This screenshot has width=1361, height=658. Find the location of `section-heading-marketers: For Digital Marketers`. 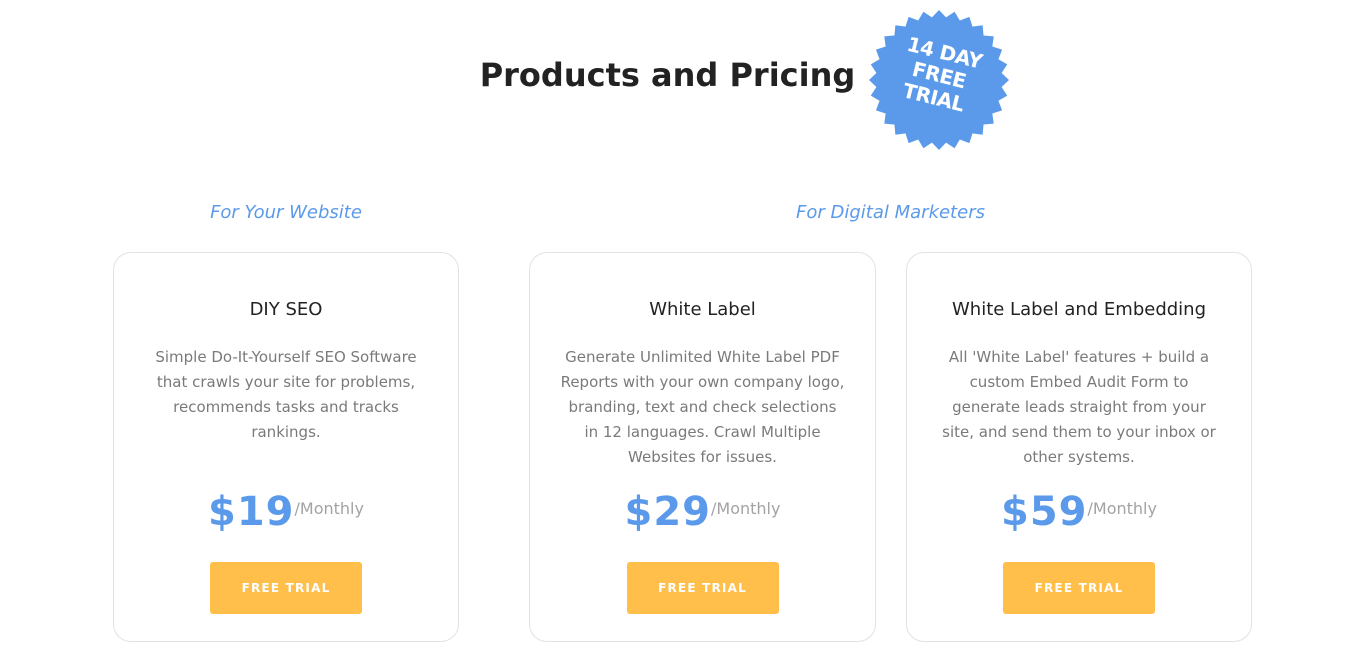

section-heading-marketers: For Digital Marketers is located at coordinates (890, 212).